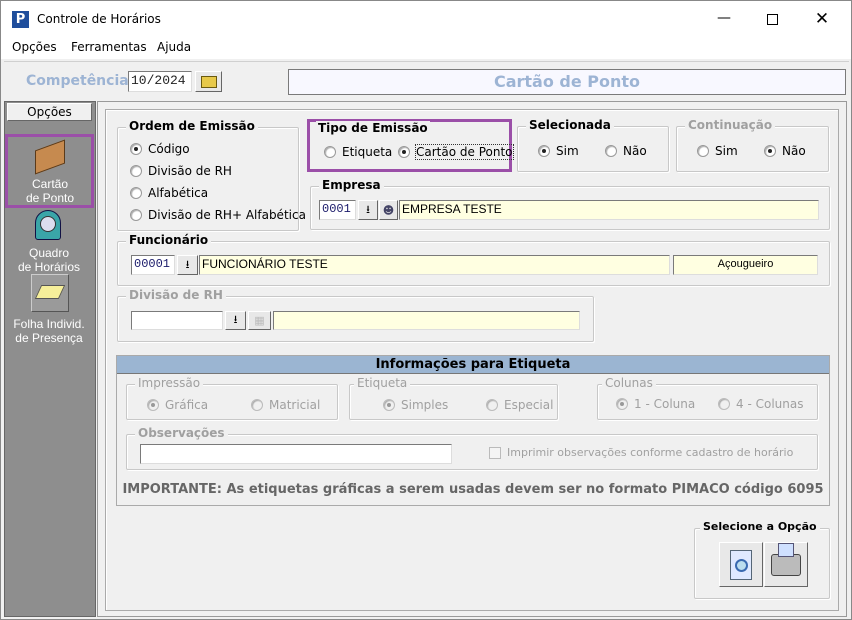 Image resolution: width=852 pixels, height=620 pixels. Describe the element at coordinates (232, 398) in the screenshot. I see `impressao-group: Impressão Gráfica Matricial` at that location.